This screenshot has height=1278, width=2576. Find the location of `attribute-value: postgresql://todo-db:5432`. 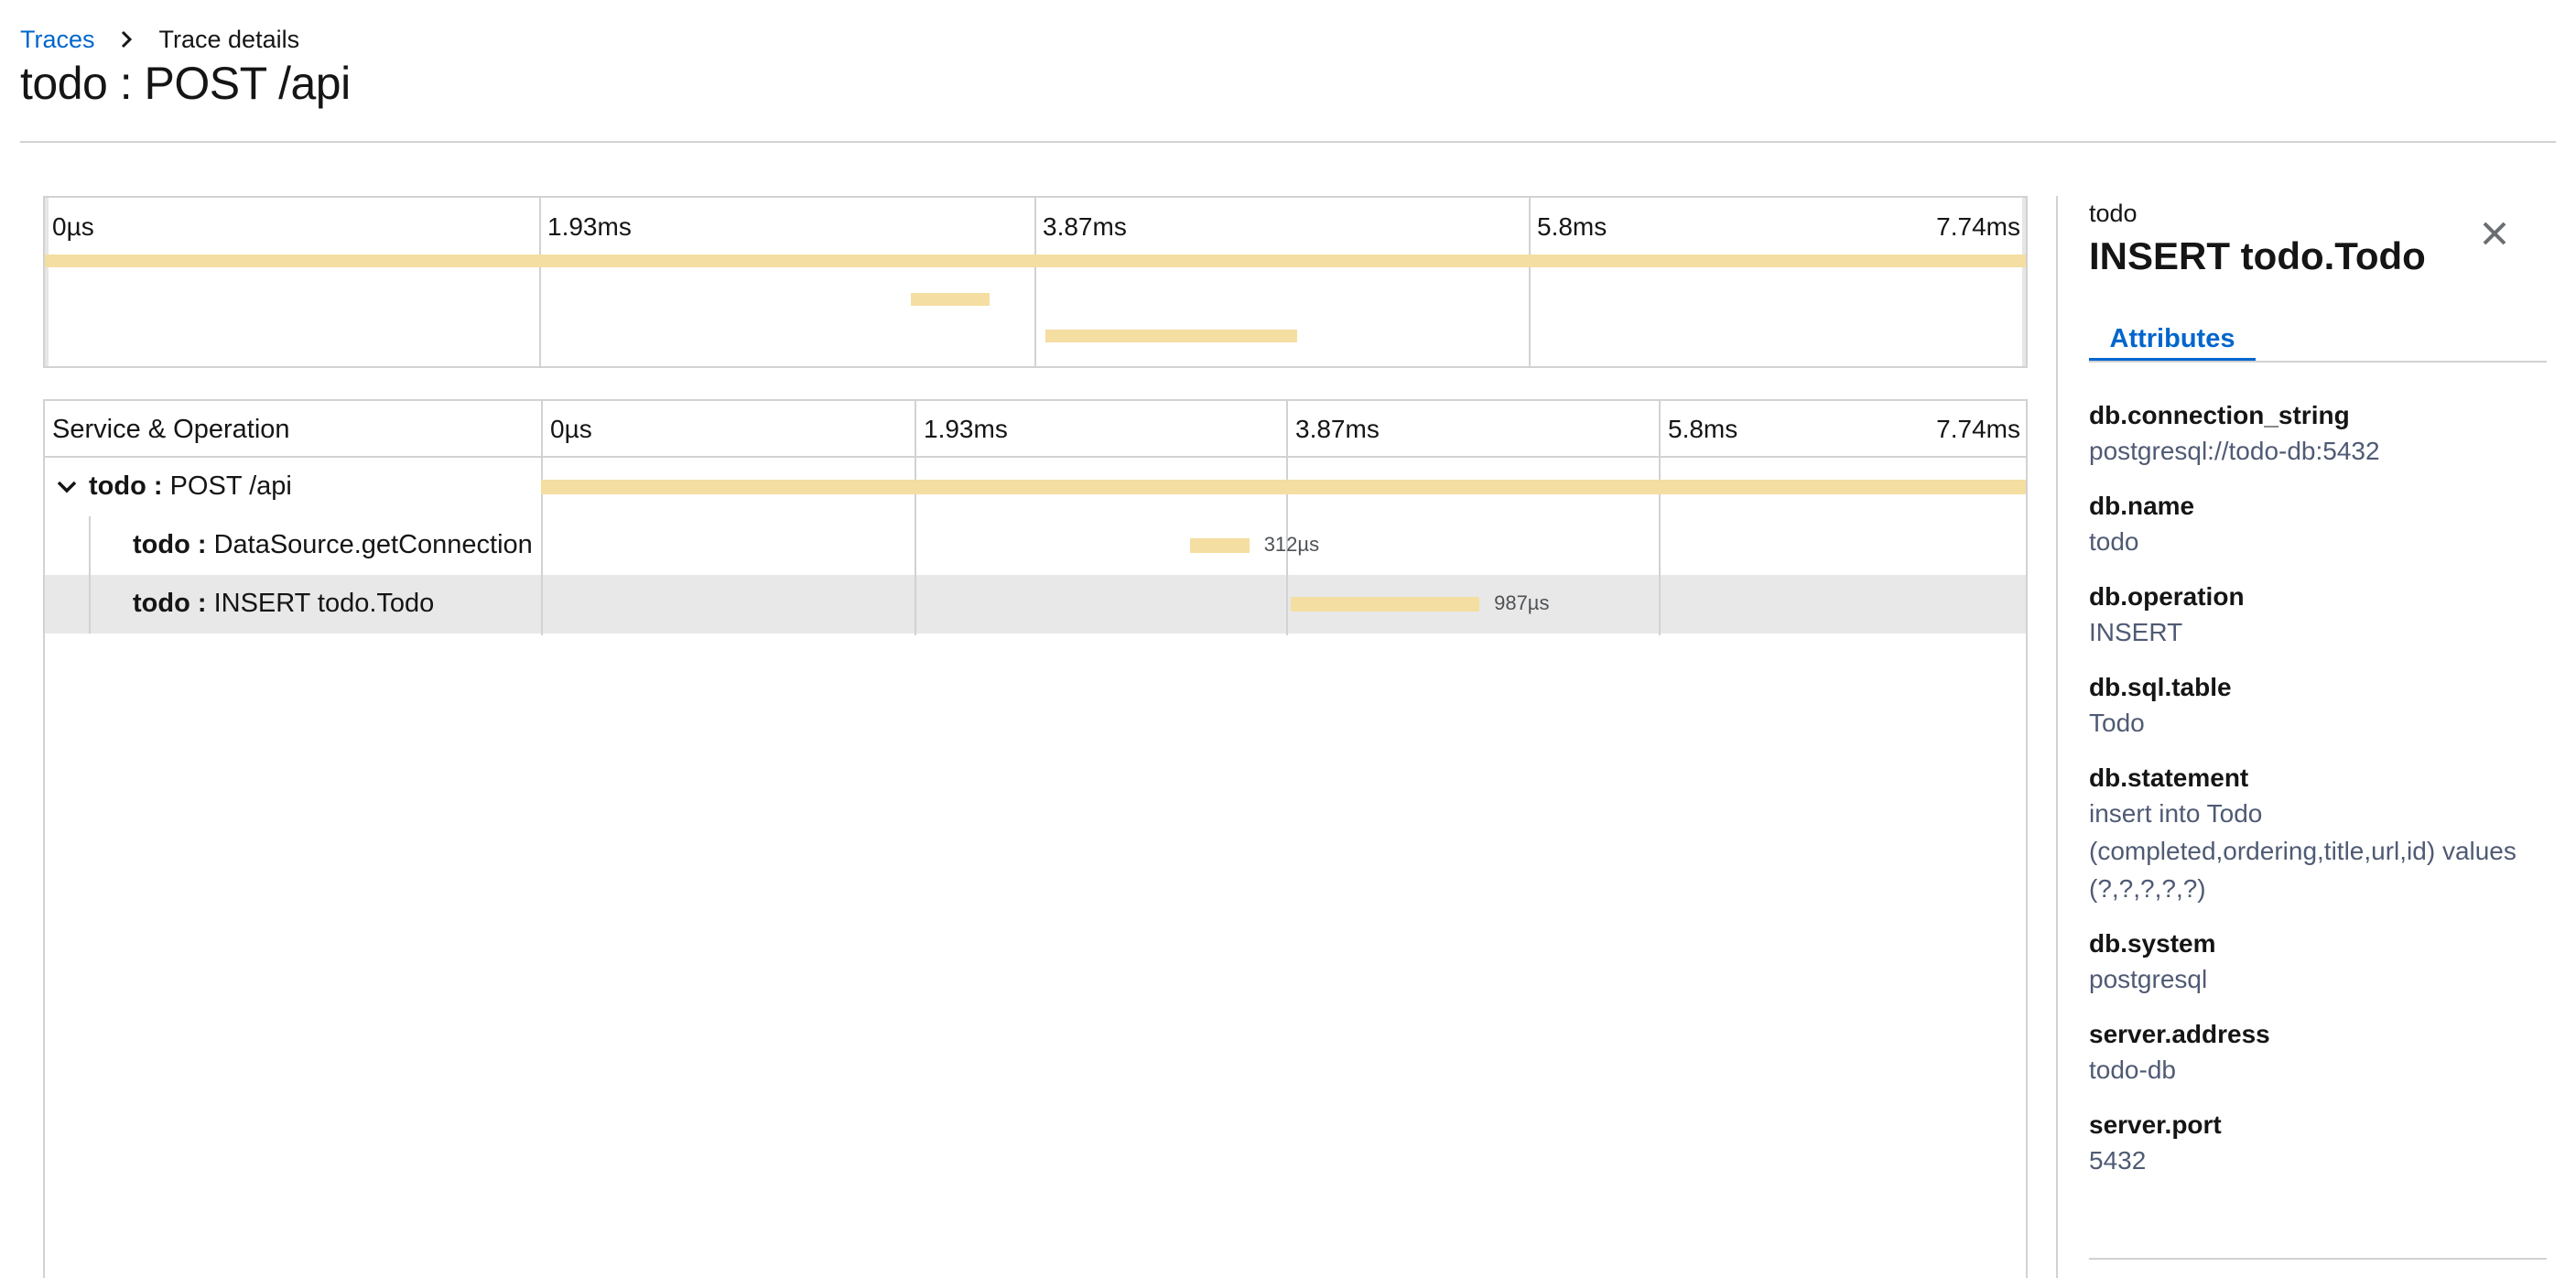

attribute-value: postgresql://todo-db:5432 is located at coordinates (2234, 451).